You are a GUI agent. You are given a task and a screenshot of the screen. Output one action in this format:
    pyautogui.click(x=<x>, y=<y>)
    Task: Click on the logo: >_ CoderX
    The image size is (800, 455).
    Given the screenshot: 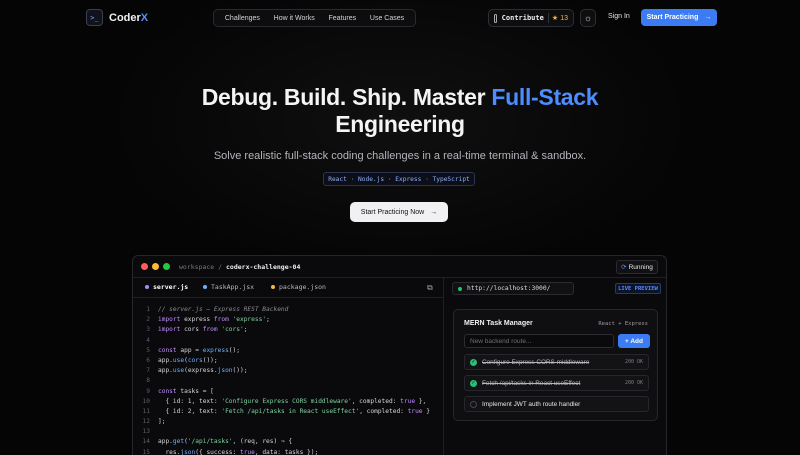 What is the action you would take?
    pyautogui.click(x=117, y=17)
    